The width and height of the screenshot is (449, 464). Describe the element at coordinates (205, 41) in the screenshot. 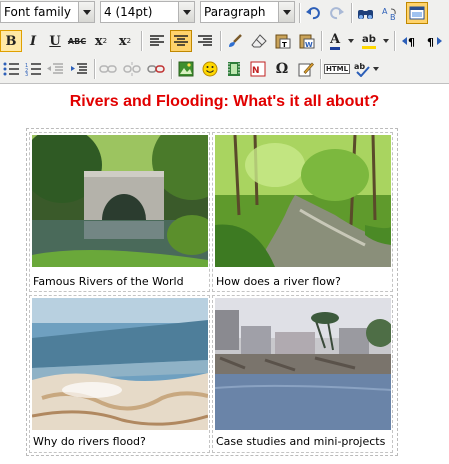

I see `align-right-button` at that location.